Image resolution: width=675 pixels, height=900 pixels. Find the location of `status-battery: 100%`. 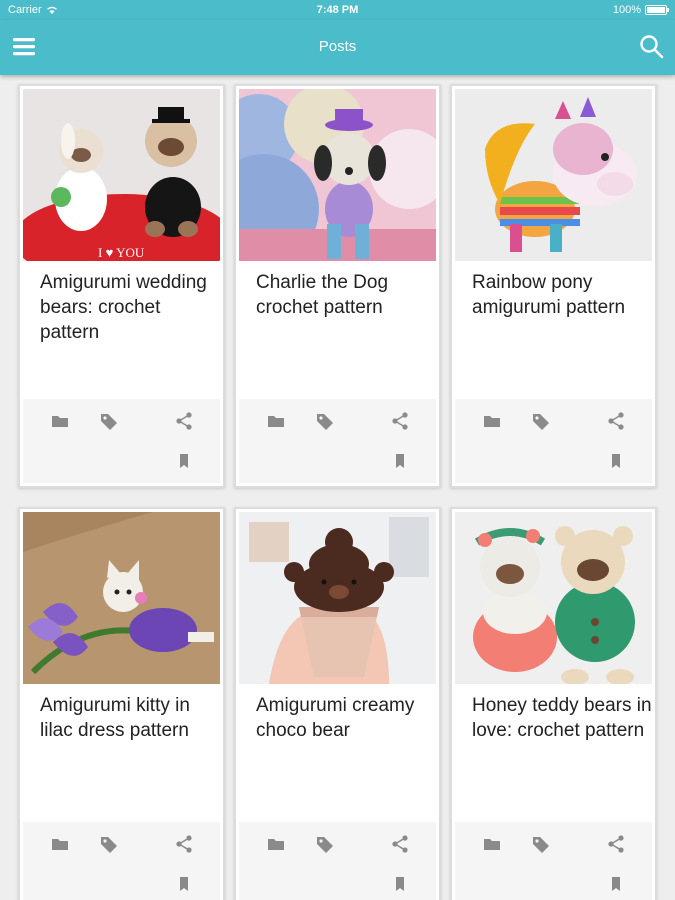

status-battery: 100% is located at coordinates (640, 10).